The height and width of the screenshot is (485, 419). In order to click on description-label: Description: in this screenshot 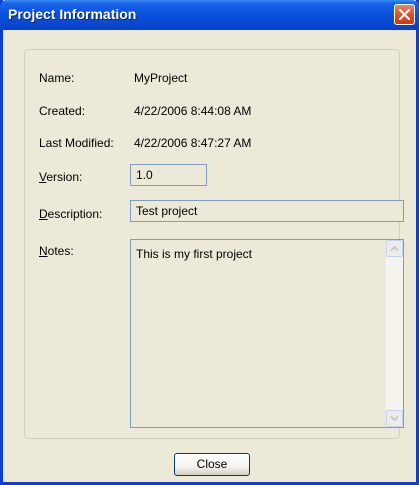, I will do `click(70, 214)`.